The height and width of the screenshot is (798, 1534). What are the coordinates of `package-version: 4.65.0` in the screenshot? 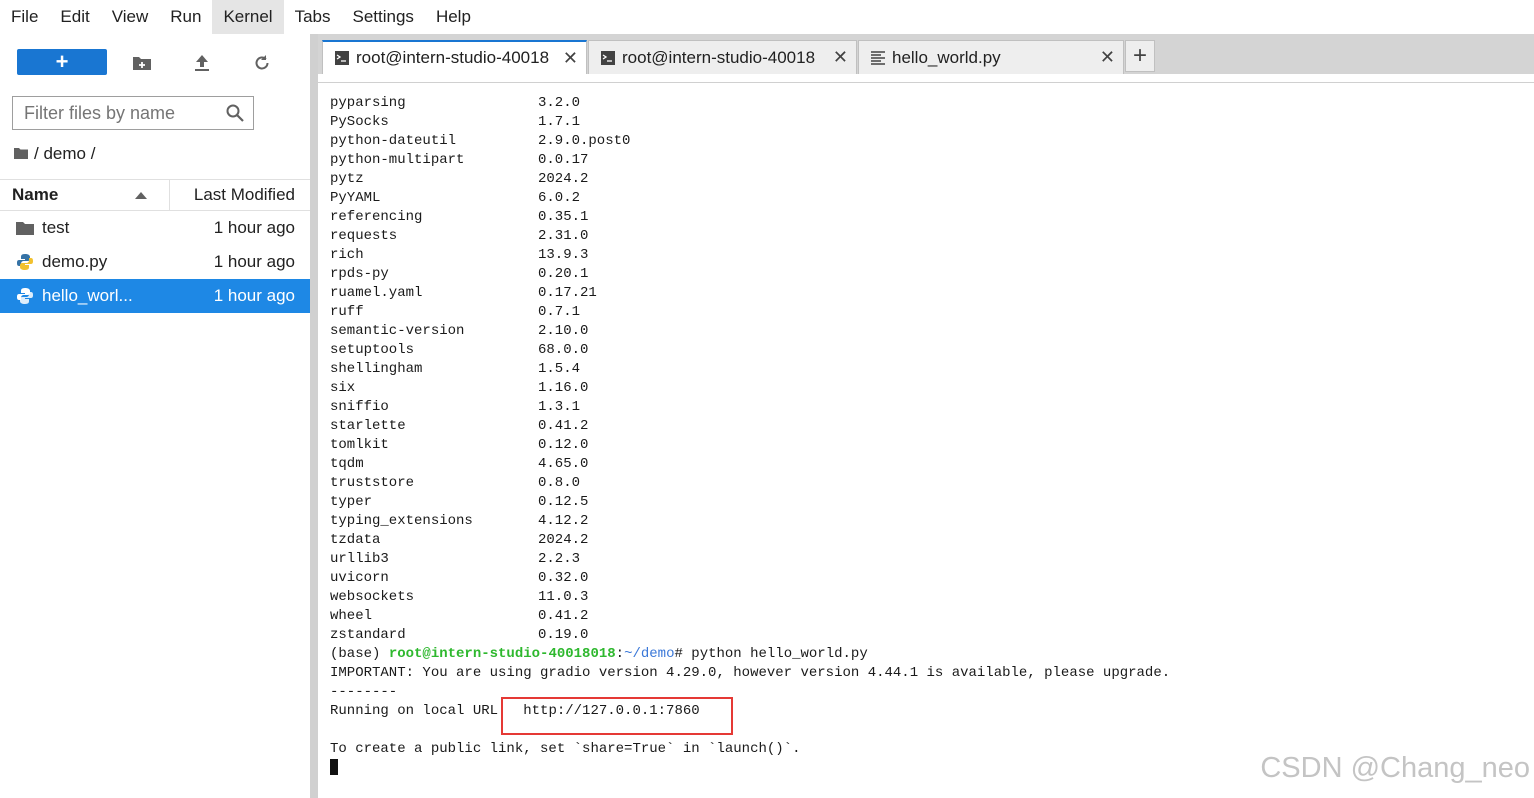 It's located at (563, 464).